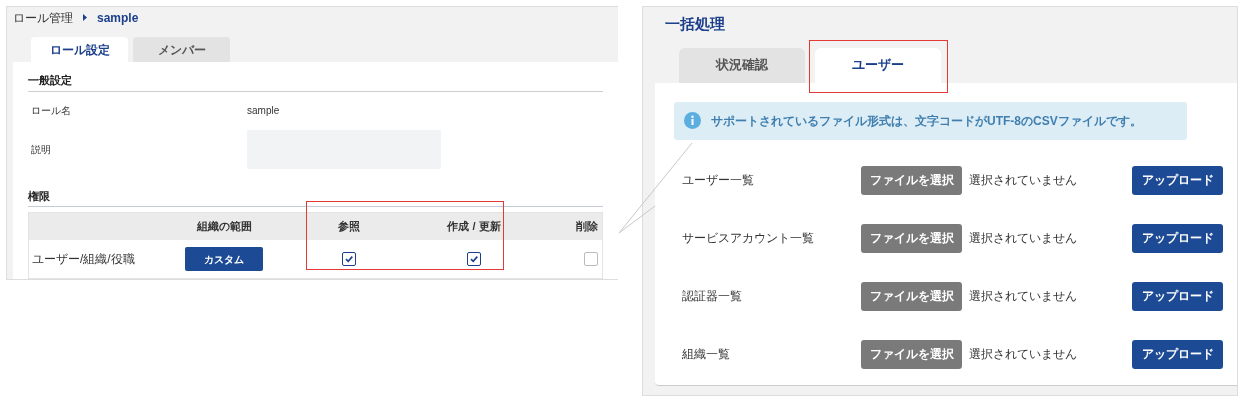  What do you see at coordinates (315, 197) in the screenshot?
I see `section-heading: 権限` at bounding box center [315, 197].